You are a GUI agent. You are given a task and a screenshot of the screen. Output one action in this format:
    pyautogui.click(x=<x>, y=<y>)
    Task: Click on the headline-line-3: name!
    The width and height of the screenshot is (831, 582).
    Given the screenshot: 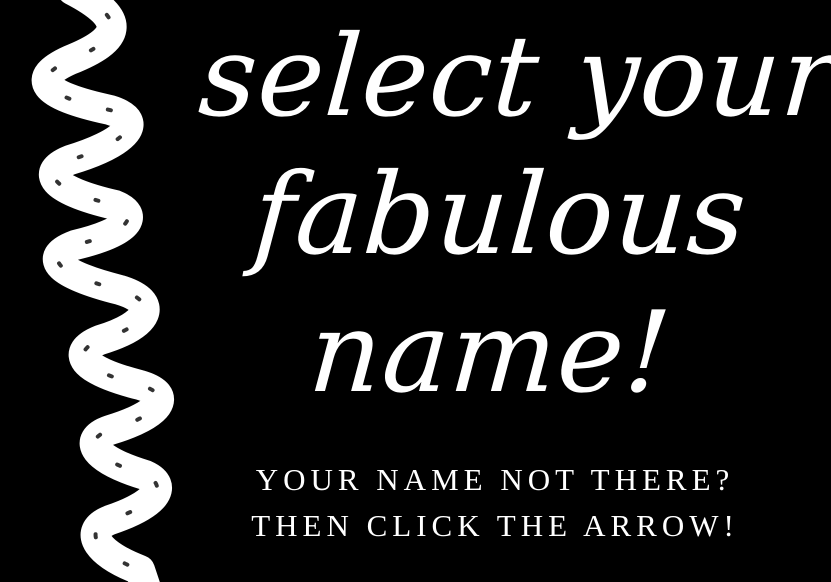 What is the action you would take?
    pyautogui.click(x=490, y=353)
    